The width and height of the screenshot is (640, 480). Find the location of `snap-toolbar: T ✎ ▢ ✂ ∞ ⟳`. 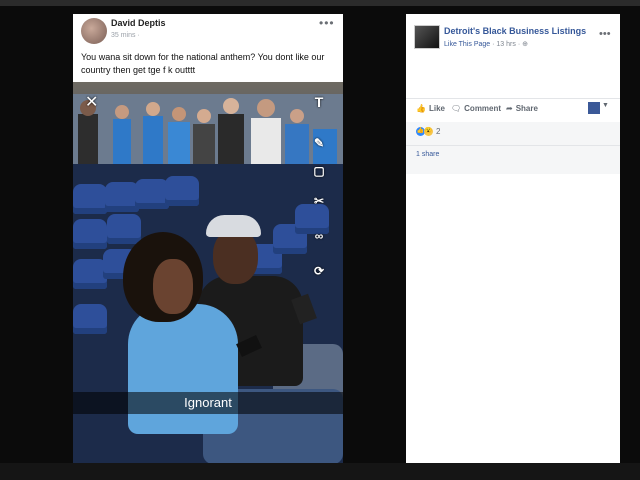

snap-toolbar: T ✎ ▢ ✂ ∞ ⟳ is located at coordinates (320, 194).